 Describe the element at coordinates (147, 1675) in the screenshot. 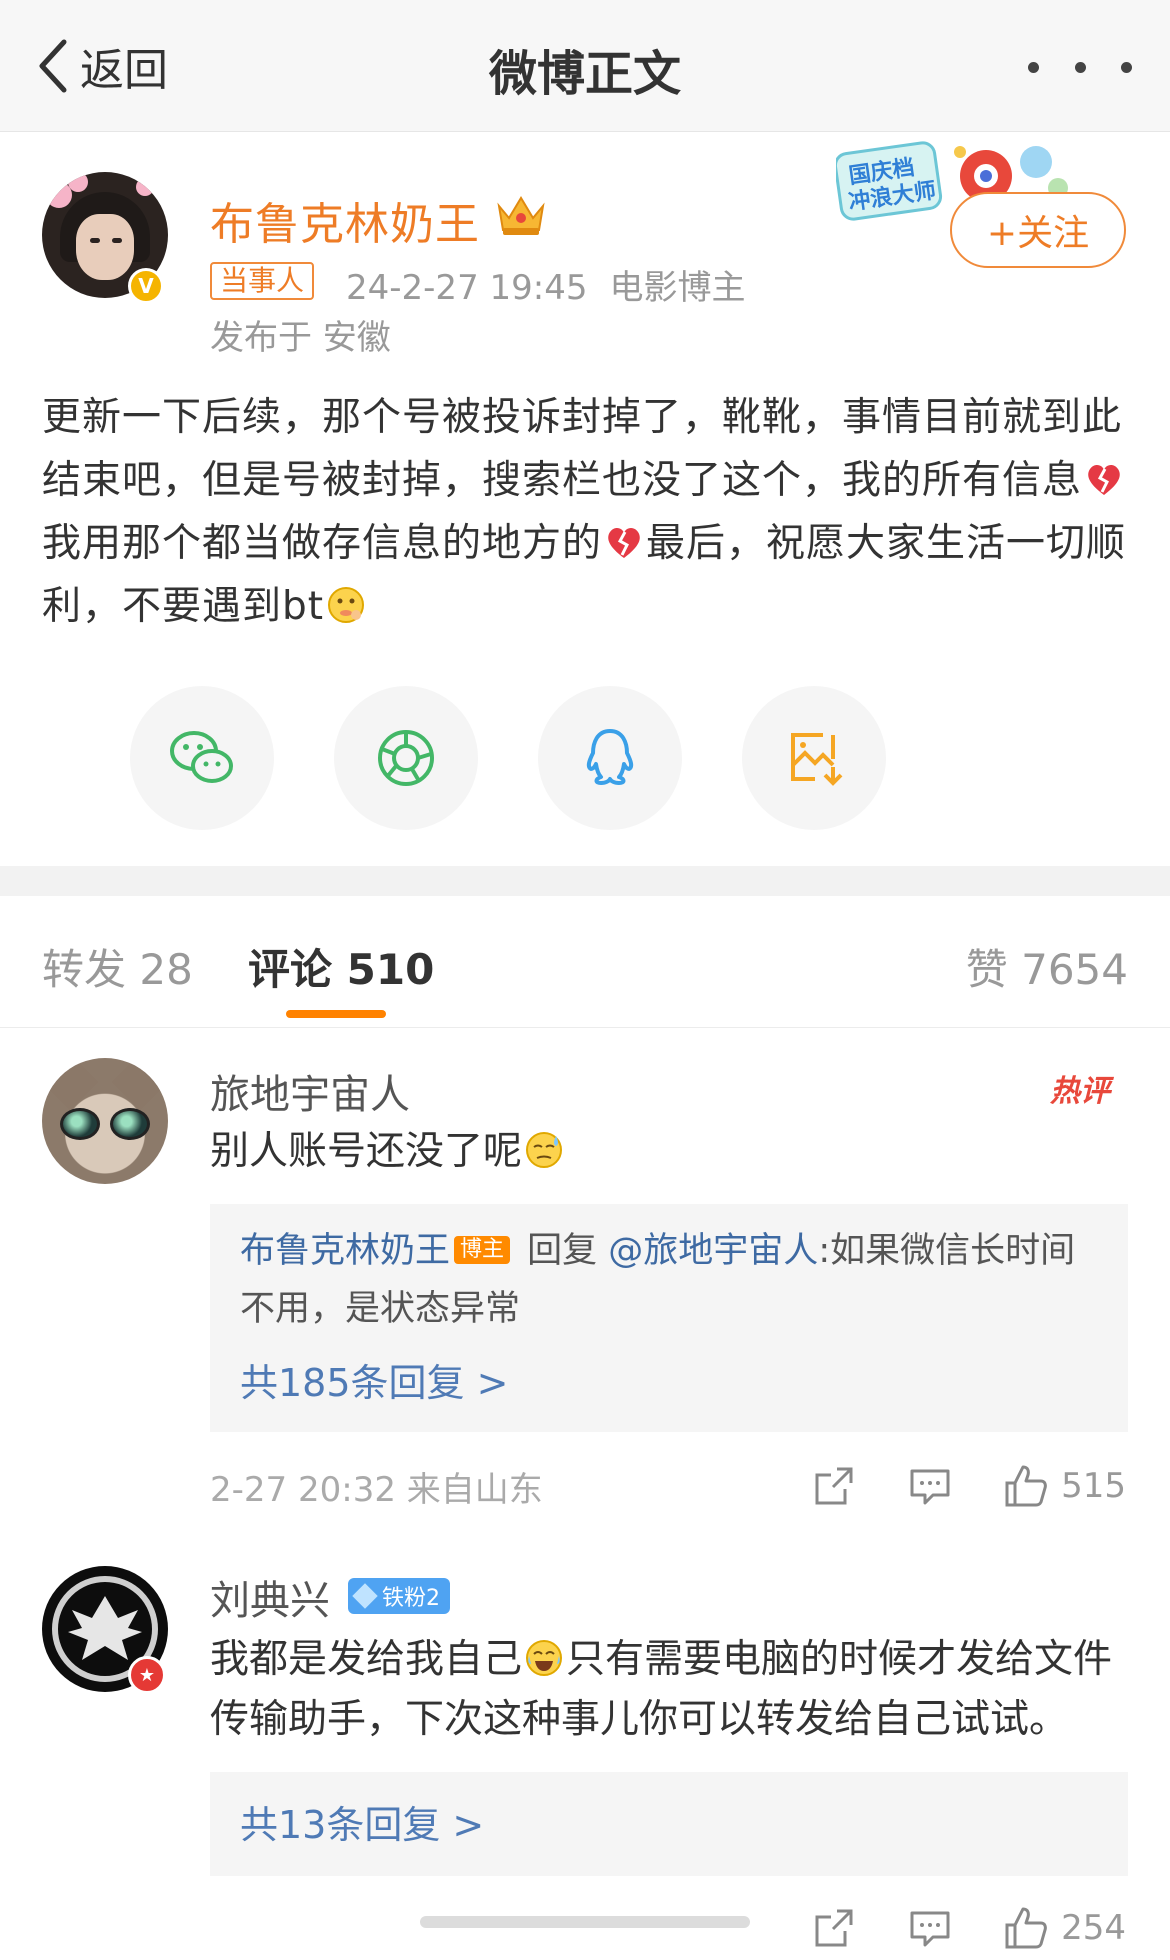

I see `star-badge-icon: ★` at that location.